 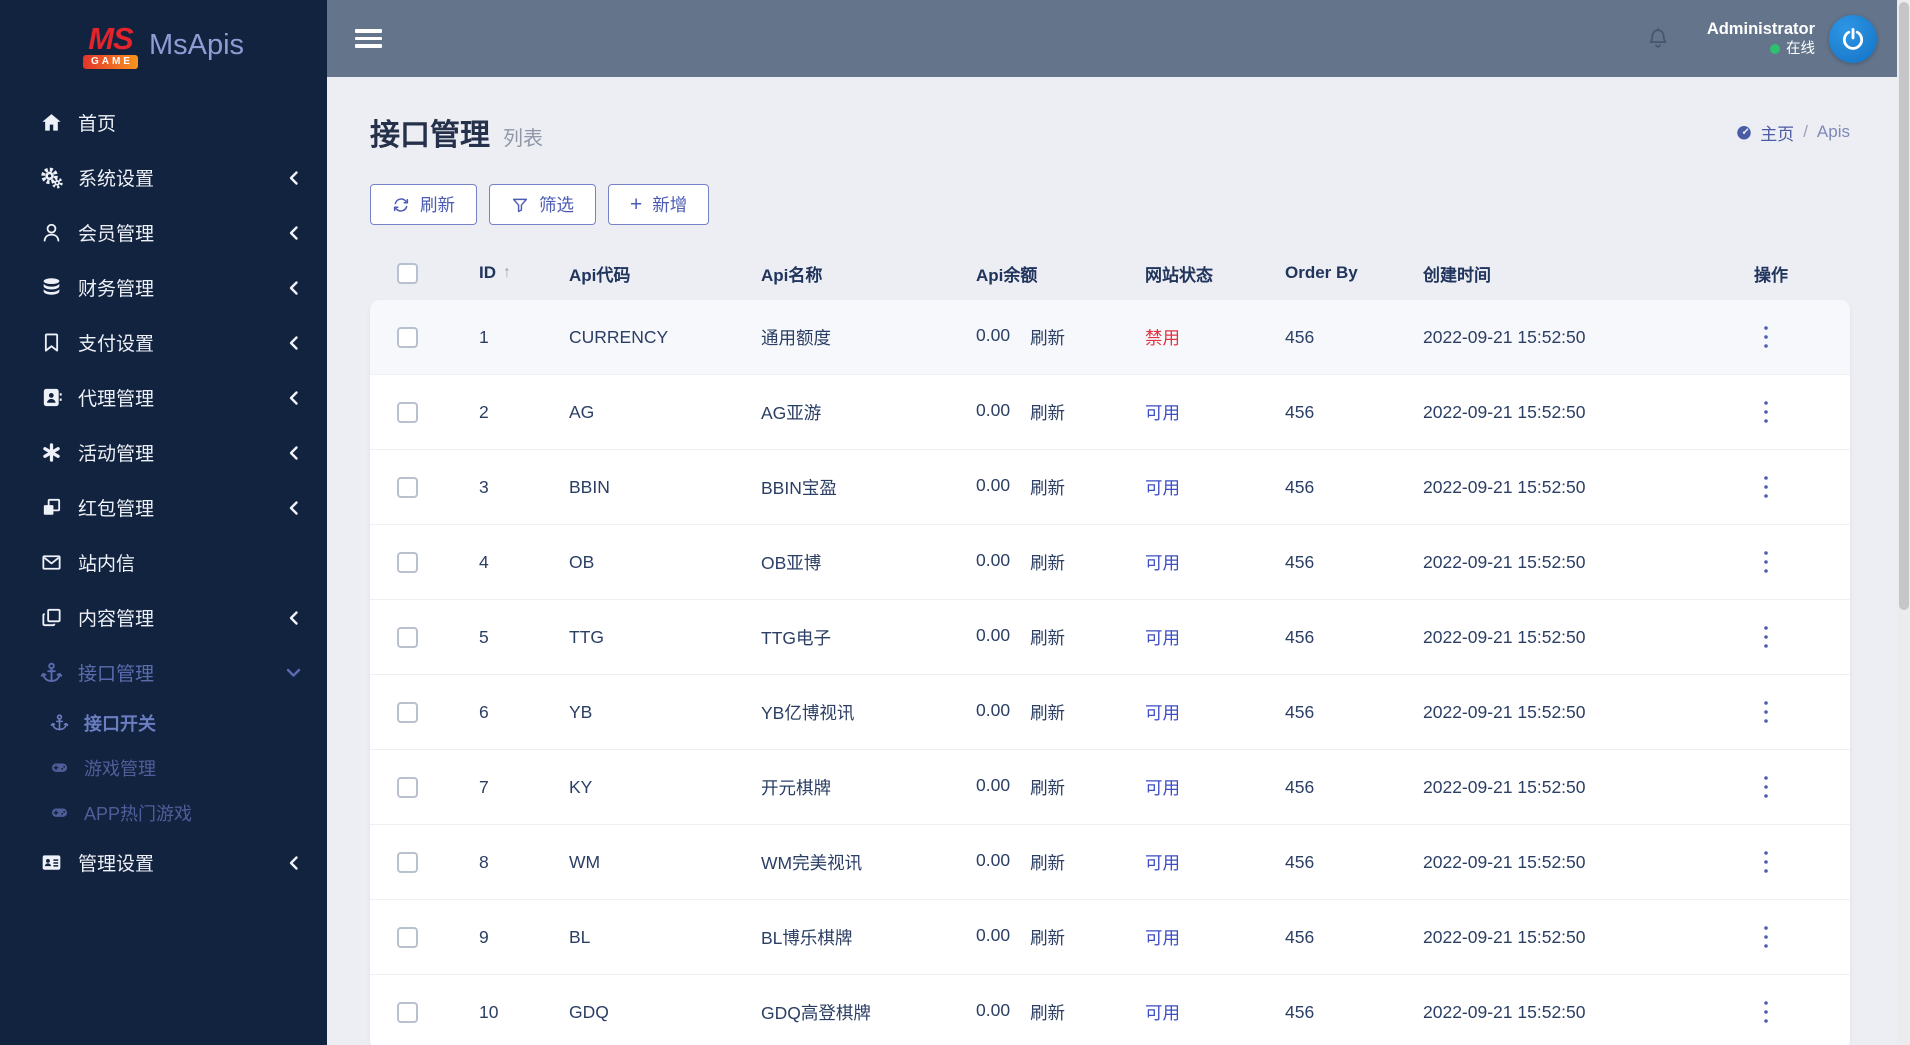 I want to click on chevron-down-icon, so click(x=294, y=672).